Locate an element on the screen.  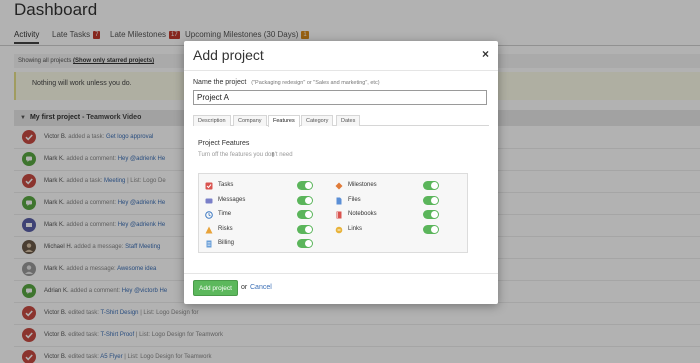
feature-messages: Messages is located at coordinates (266, 201).